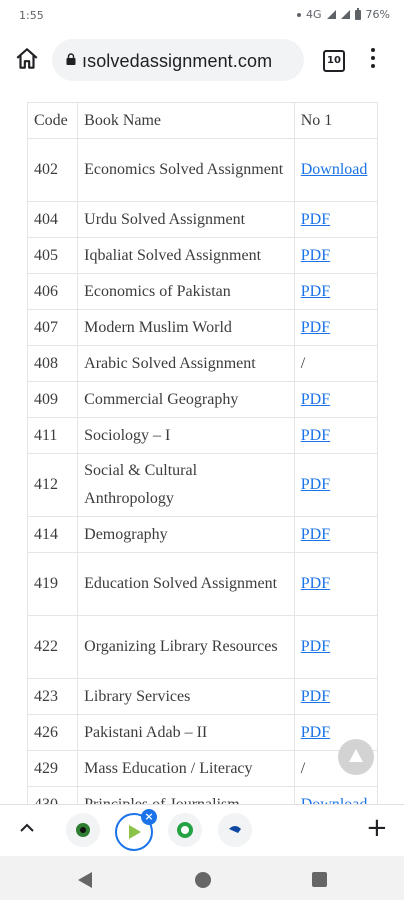 The image size is (404, 900). I want to click on status-time: 1:55, so click(31, 15).